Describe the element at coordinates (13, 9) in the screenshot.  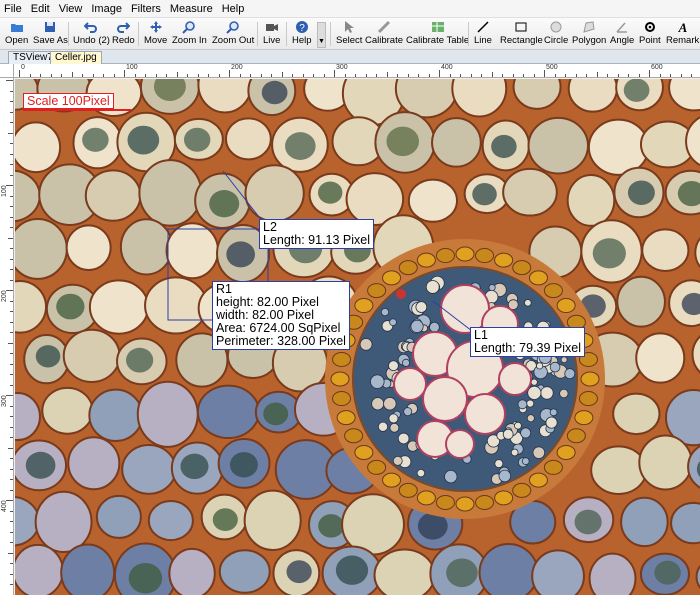
I see `menu-file: File` at that location.